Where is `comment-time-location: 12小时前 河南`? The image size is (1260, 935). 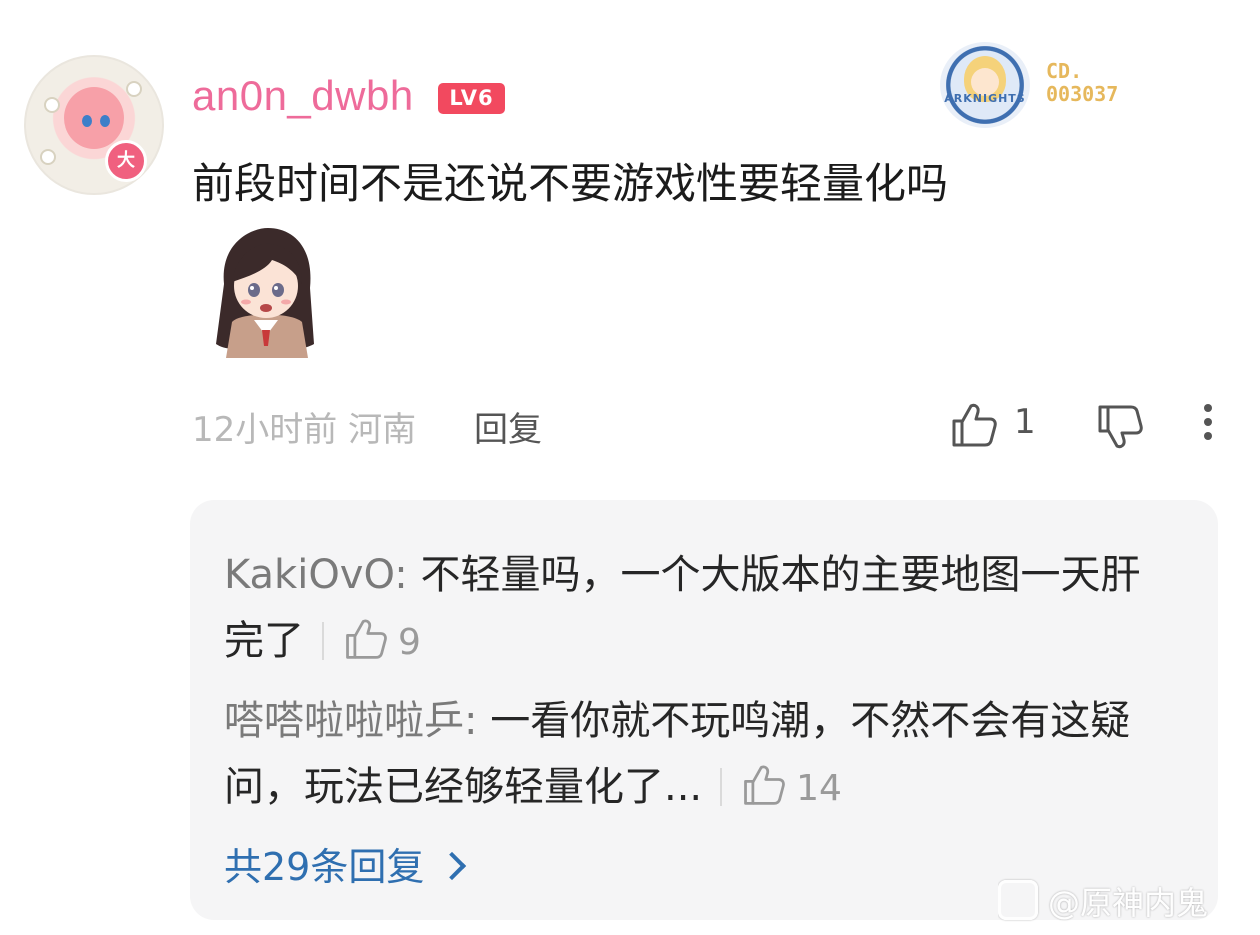
comment-time-location: 12小时前 河南 is located at coordinates (304, 430).